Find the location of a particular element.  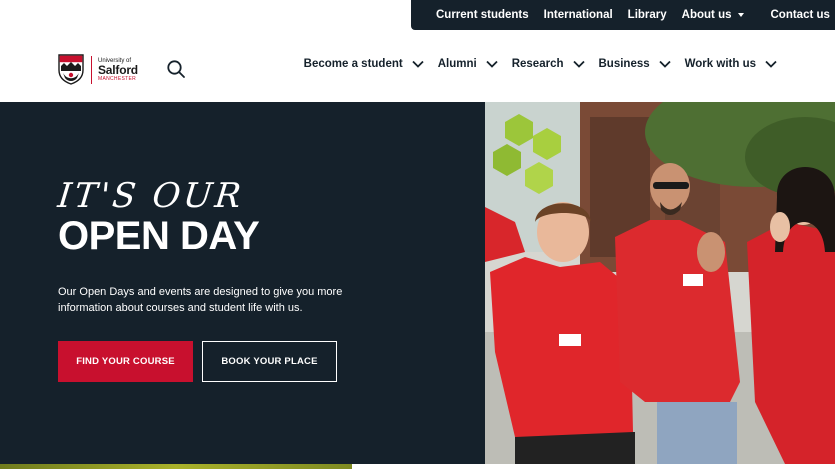

lanyard-badge is located at coordinates (570, 340).